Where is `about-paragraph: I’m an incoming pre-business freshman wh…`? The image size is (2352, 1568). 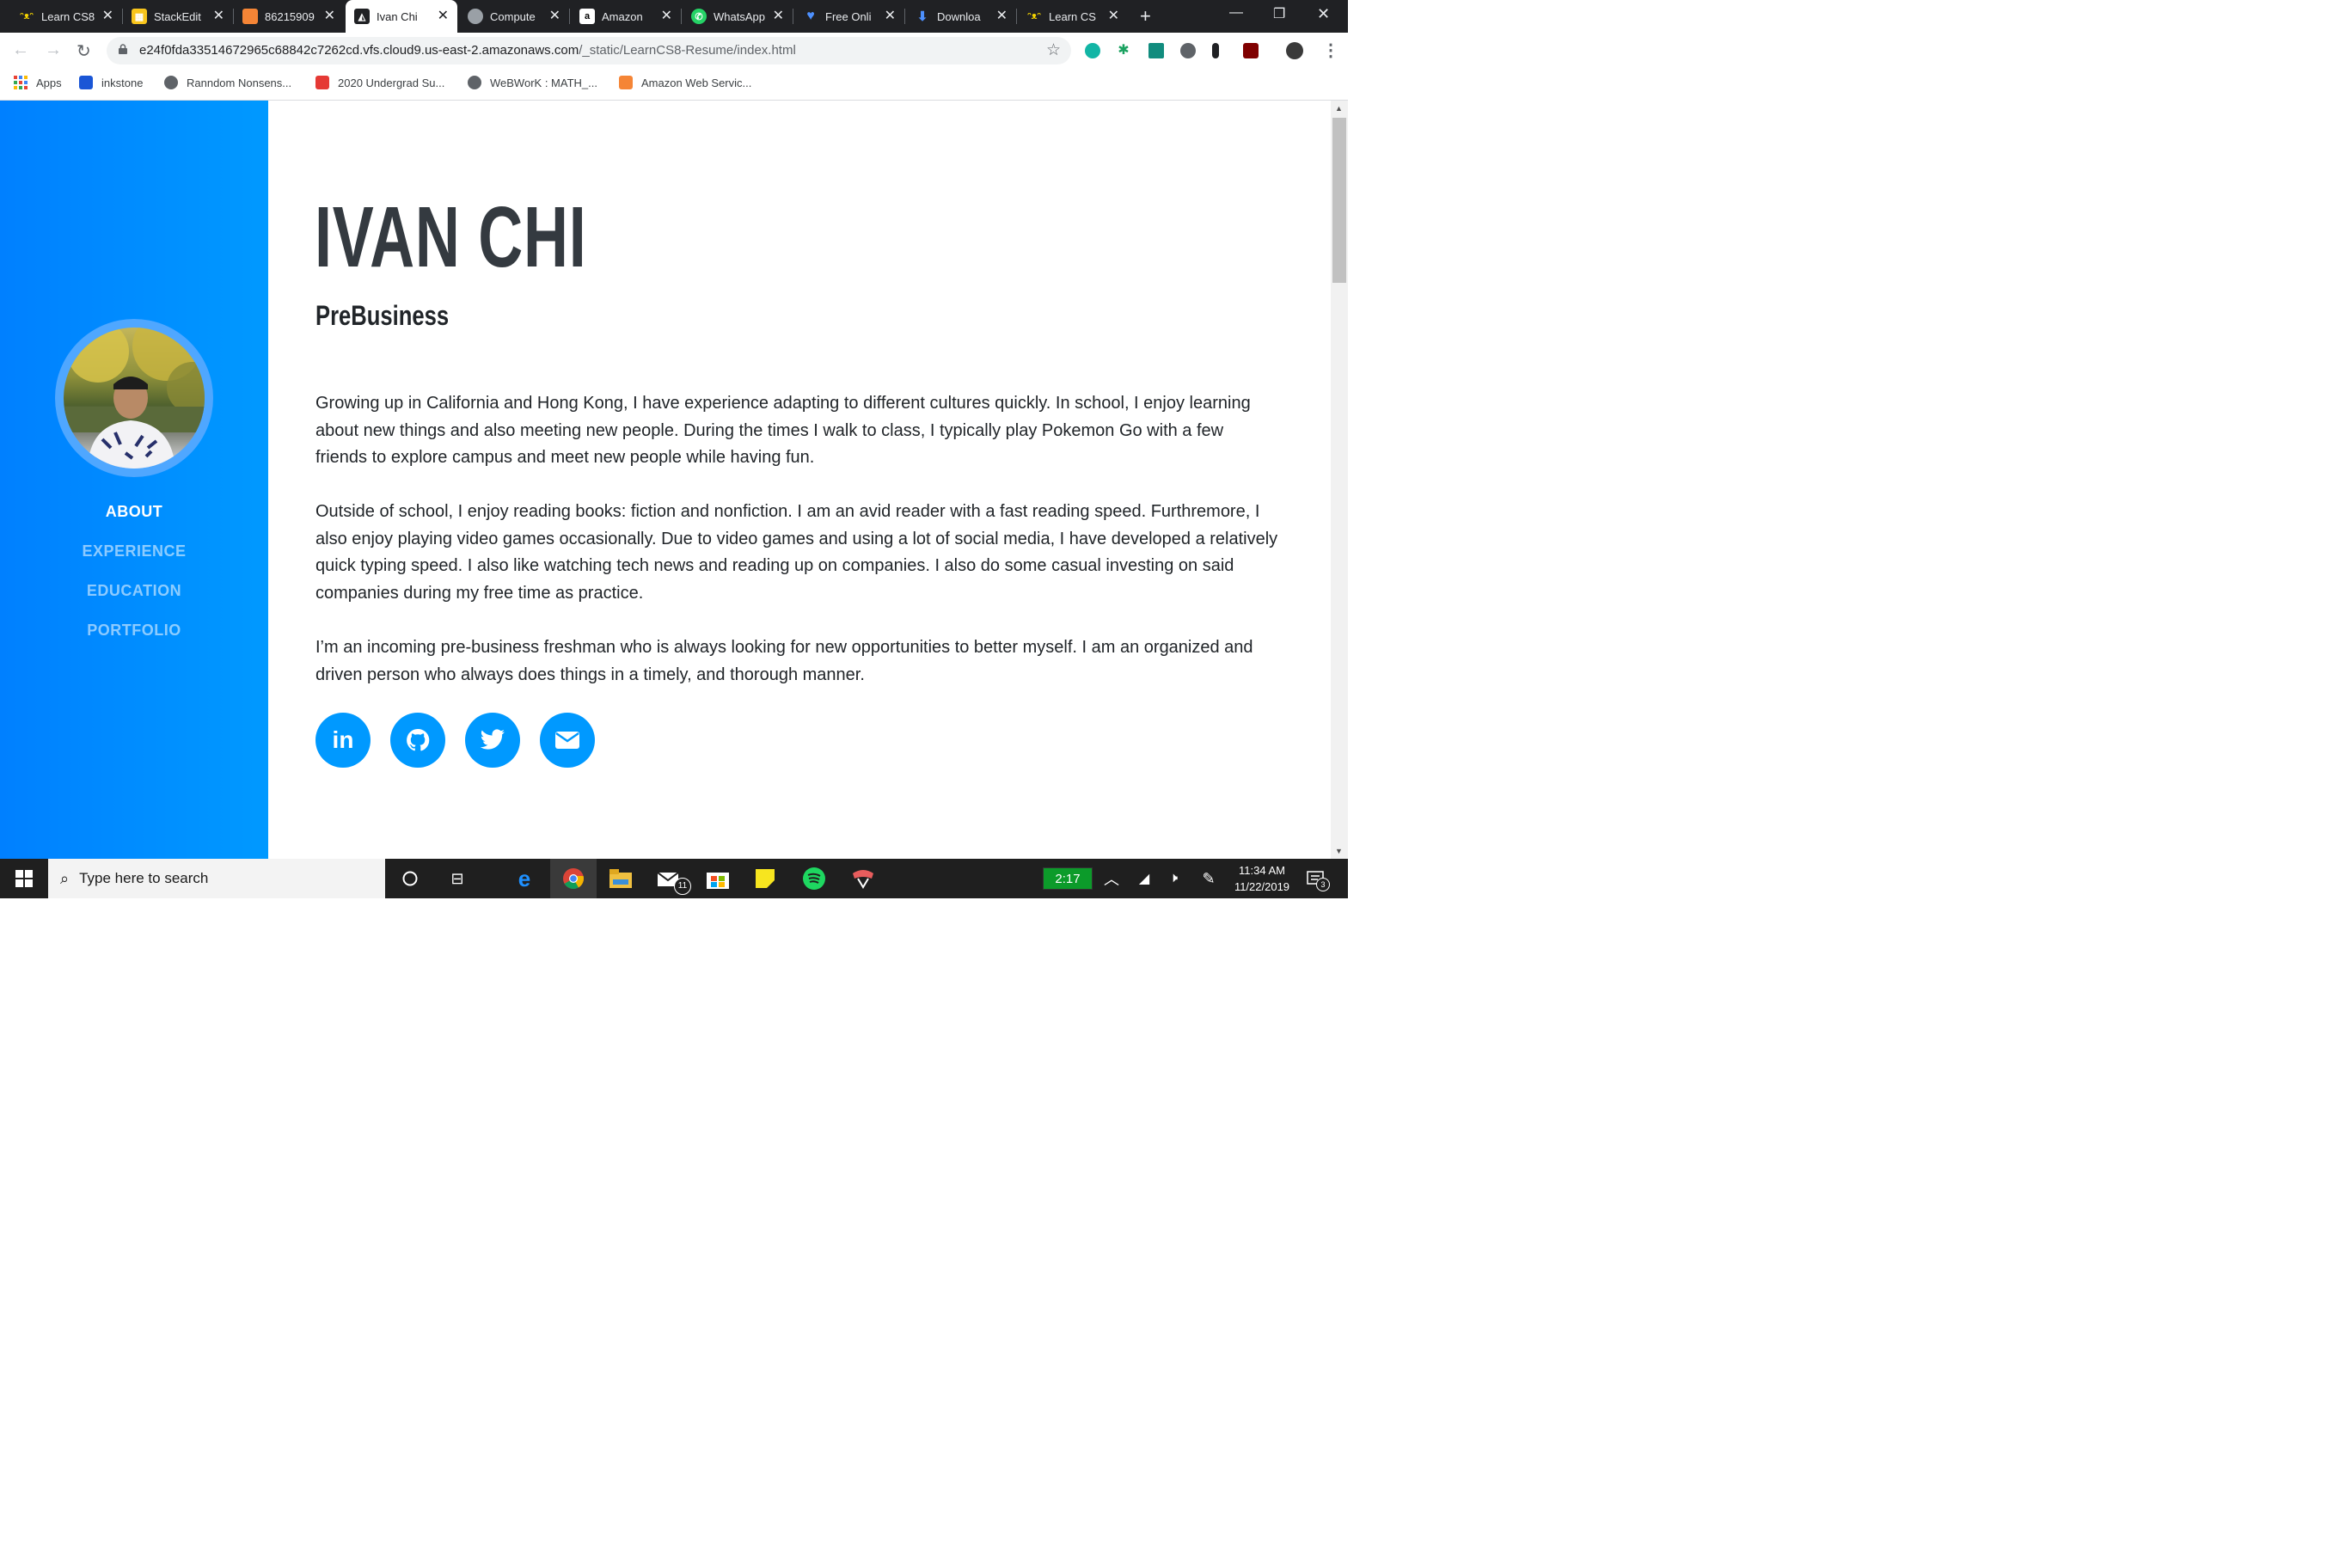 about-paragraph: I’m an incoming pre-business freshman wh… is located at coordinates (784, 661).